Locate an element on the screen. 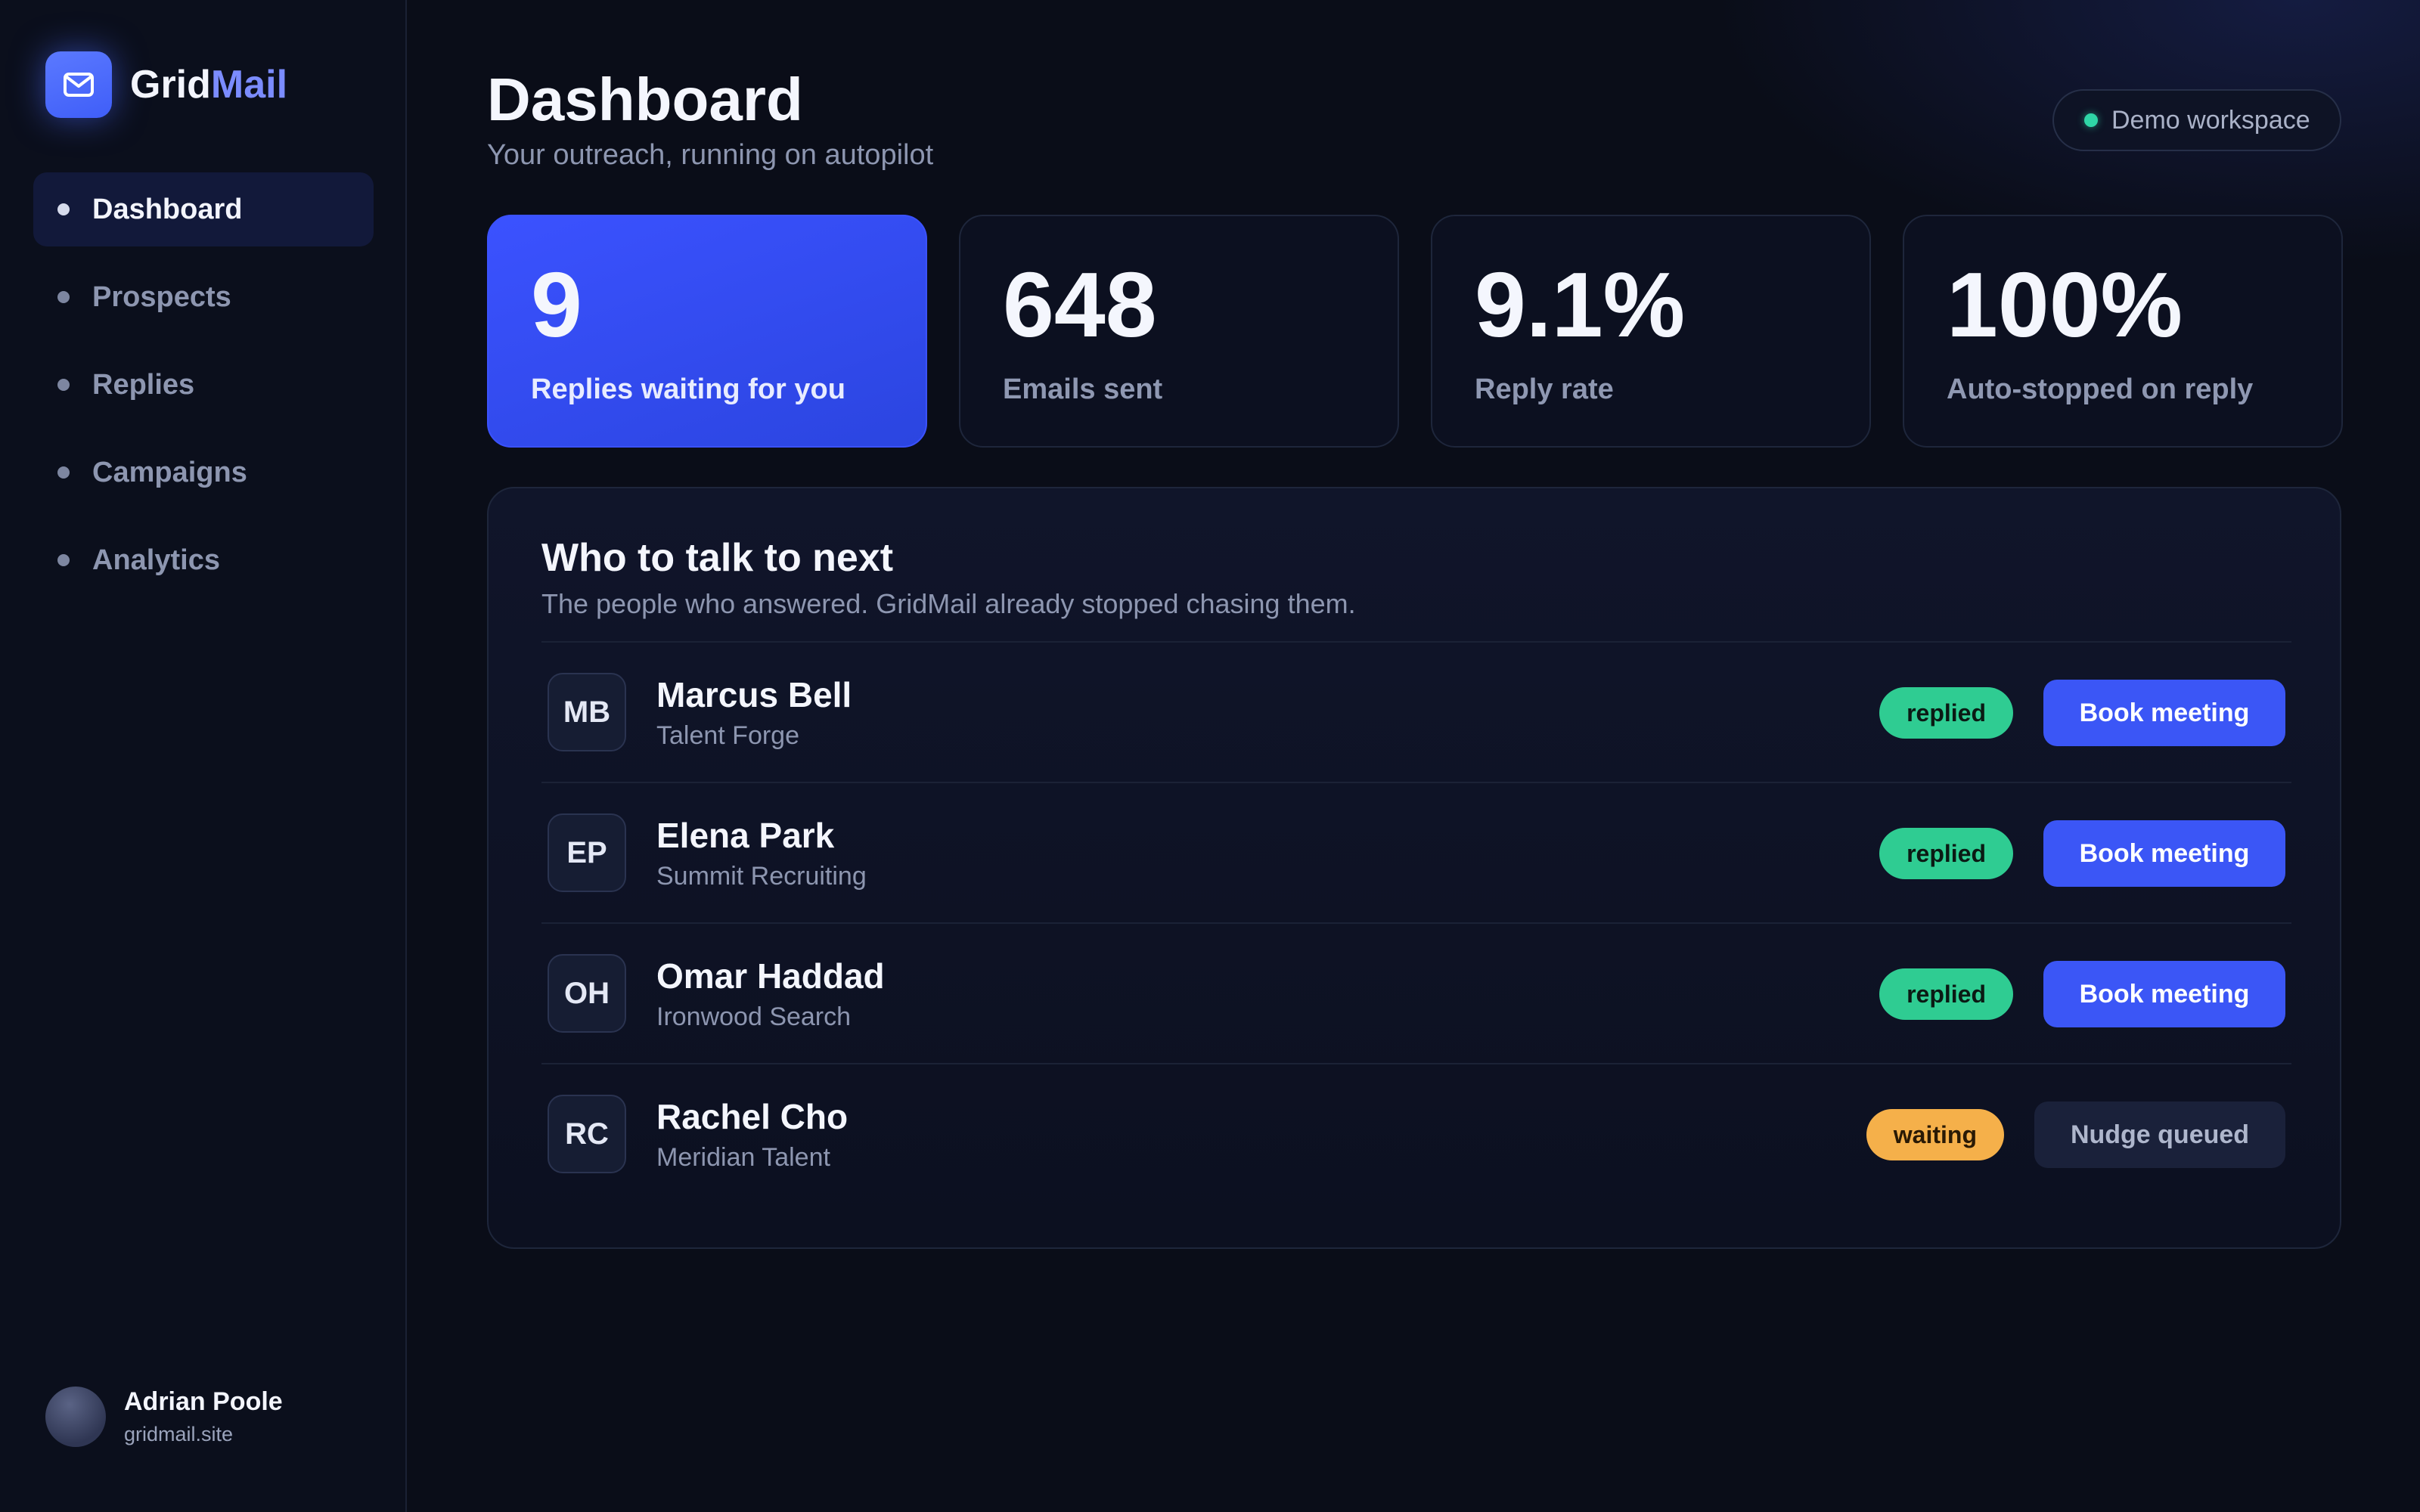 This screenshot has width=2420, height=1512. person-info: Omar Haddad Ironwood Search is located at coordinates (770, 994).